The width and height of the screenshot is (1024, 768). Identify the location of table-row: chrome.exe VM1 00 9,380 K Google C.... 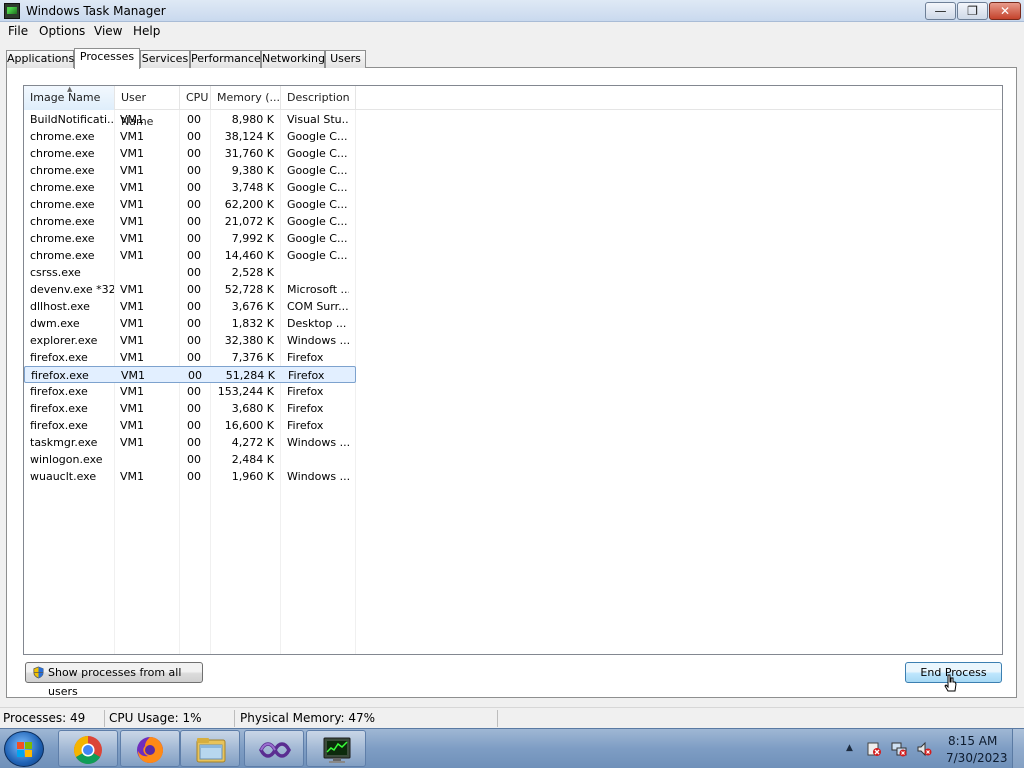
(190, 170).